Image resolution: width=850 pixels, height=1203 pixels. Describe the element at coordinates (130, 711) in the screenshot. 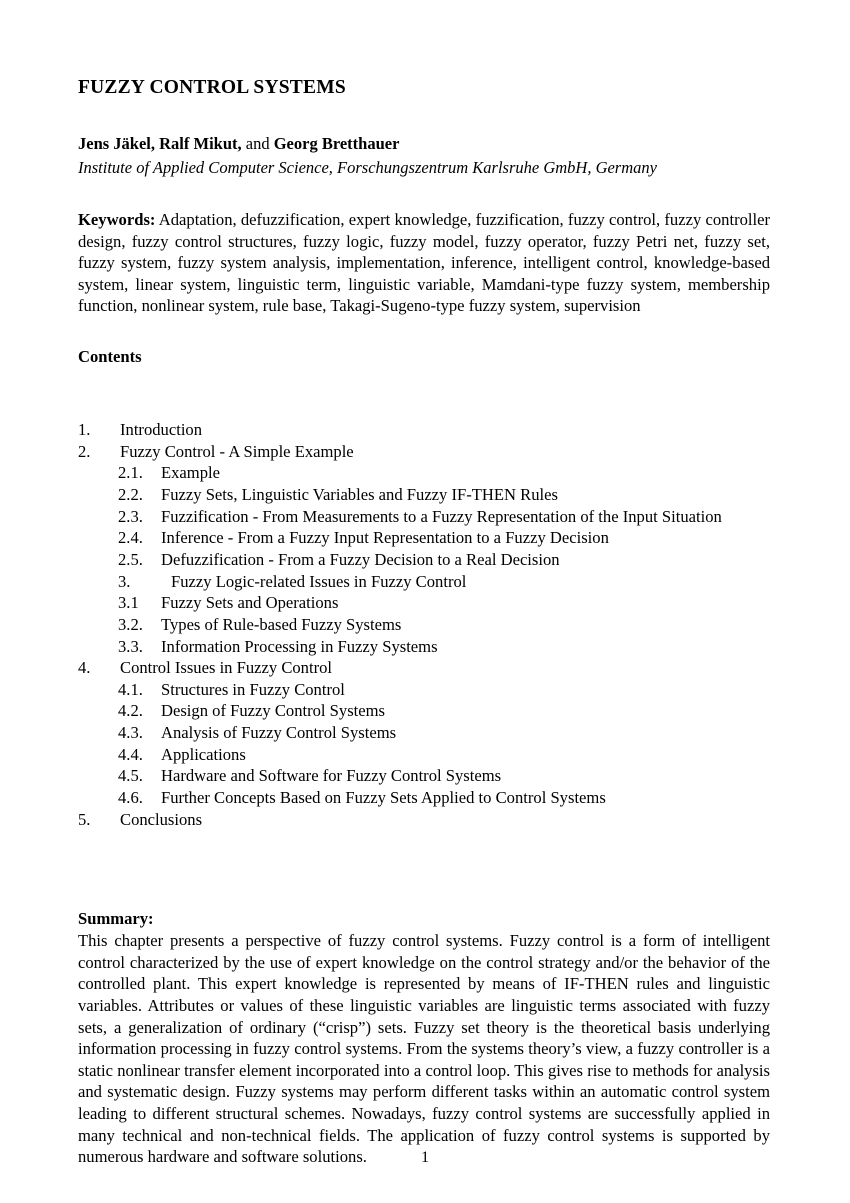

I see `toc-entry-number: 4.2.` at that location.